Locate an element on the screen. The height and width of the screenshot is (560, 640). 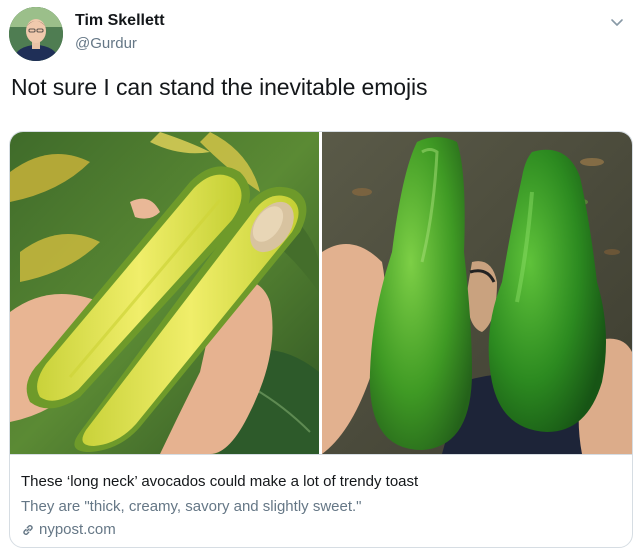
chevron-down-icon is located at coordinates (617, 22).